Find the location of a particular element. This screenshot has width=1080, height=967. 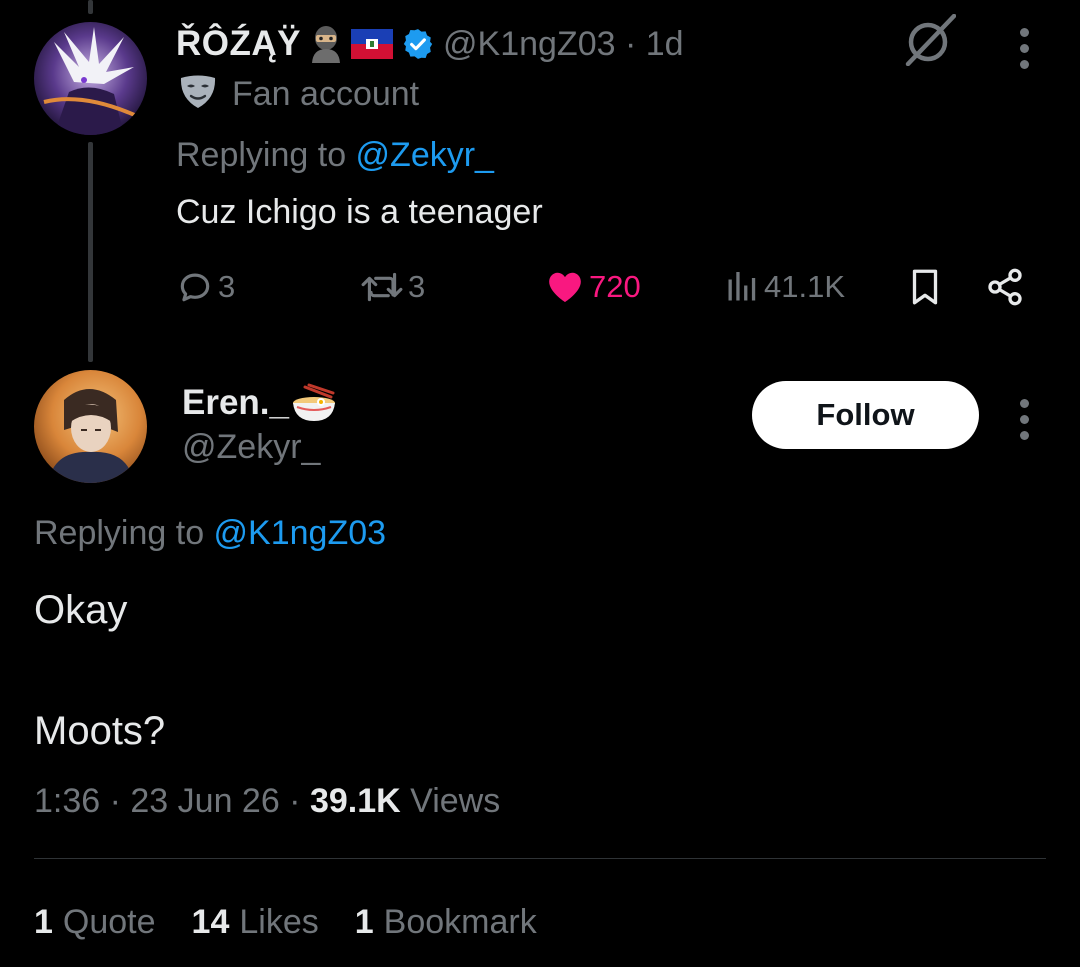

fan-account-label: Fan account is located at coordinates (326, 94).